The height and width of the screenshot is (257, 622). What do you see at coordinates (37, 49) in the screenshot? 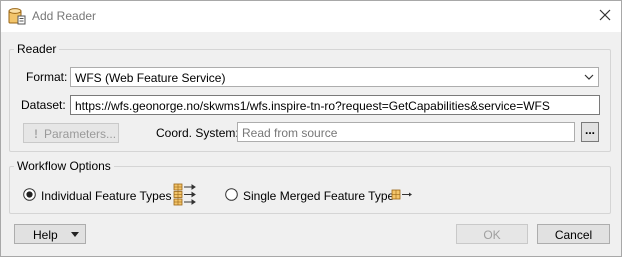
I see `reader-legend: Reader` at bounding box center [37, 49].